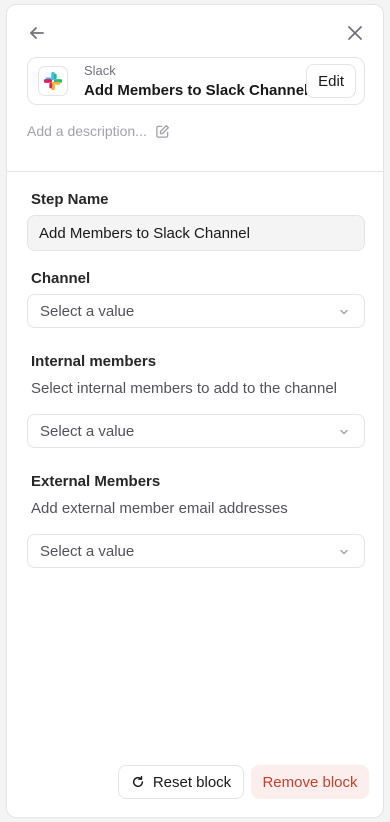  I want to click on external-members-label: External Members, so click(96, 481).